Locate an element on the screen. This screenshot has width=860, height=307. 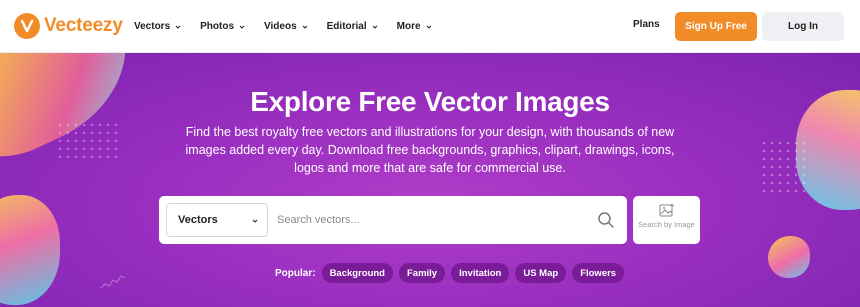
sign-up-button: Sign Up Free is located at coordinates (716, 26).